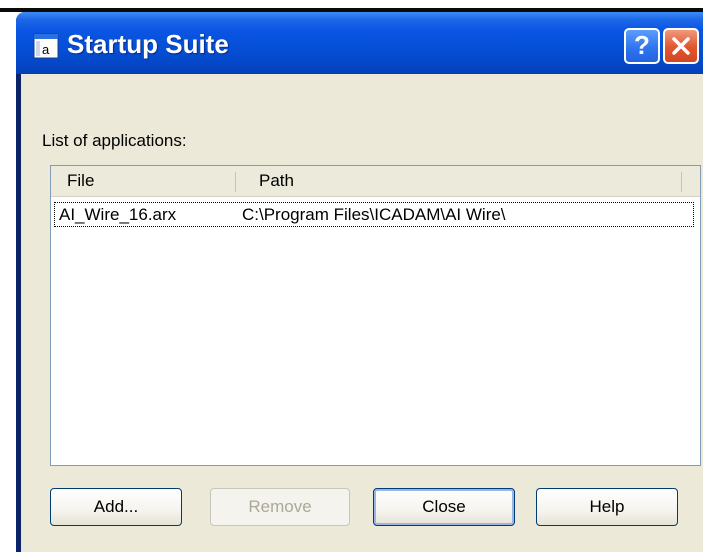 The width and height of the screenshot is (703, 552). Describe the element at coordinates (80, 181) in the screenshot. I see `column-header-file: File` at that location.